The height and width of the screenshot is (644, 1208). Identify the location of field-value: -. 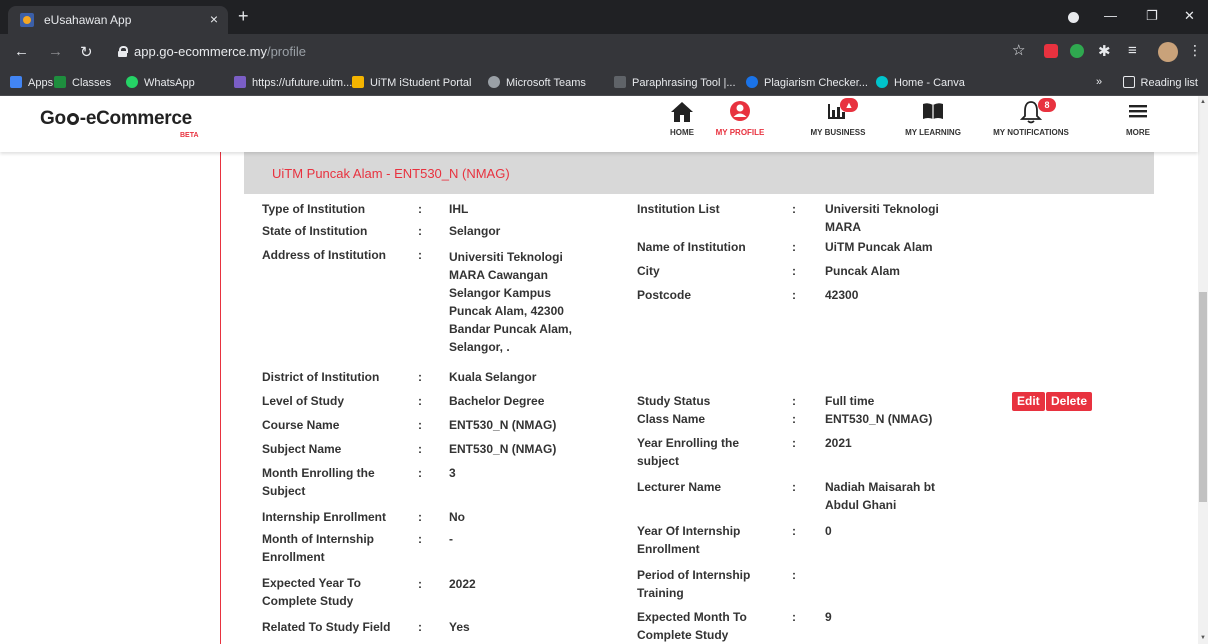
(451, 539).